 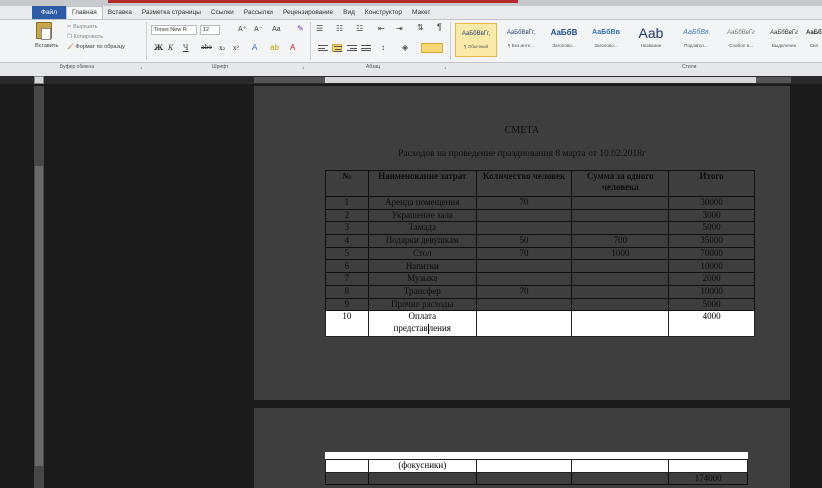 I want to click on sort-icon: ⇅, so click(x=420, y=28).